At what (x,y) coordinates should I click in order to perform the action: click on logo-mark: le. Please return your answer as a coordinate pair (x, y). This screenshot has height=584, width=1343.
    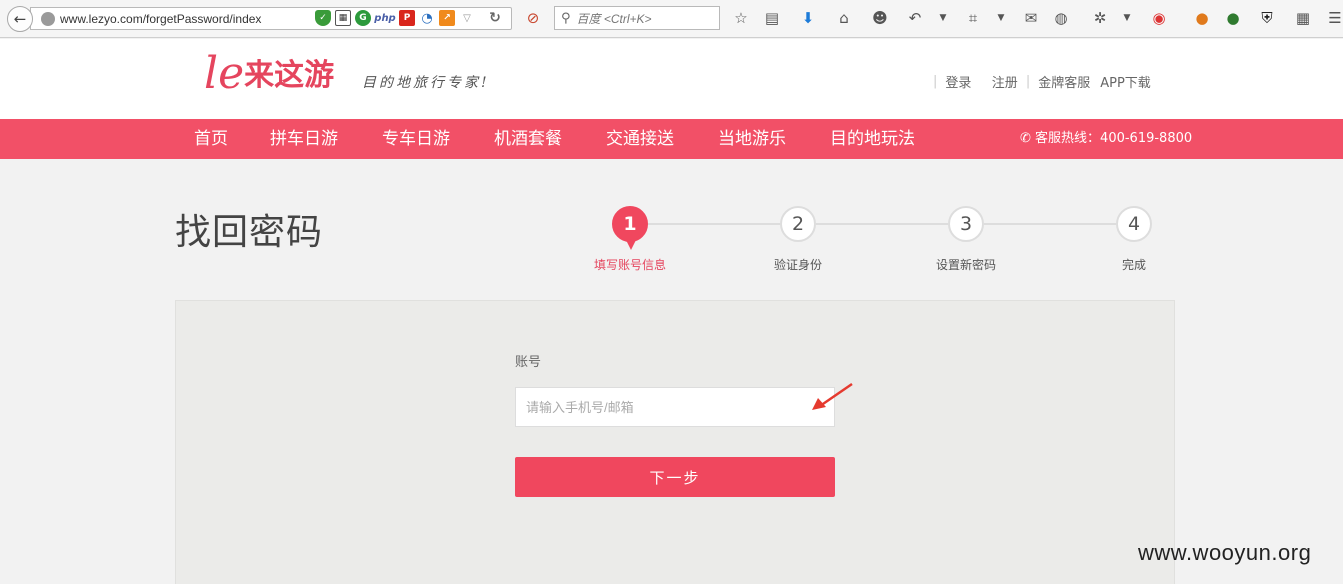
    Looking at the image, I should click on (224, 73).